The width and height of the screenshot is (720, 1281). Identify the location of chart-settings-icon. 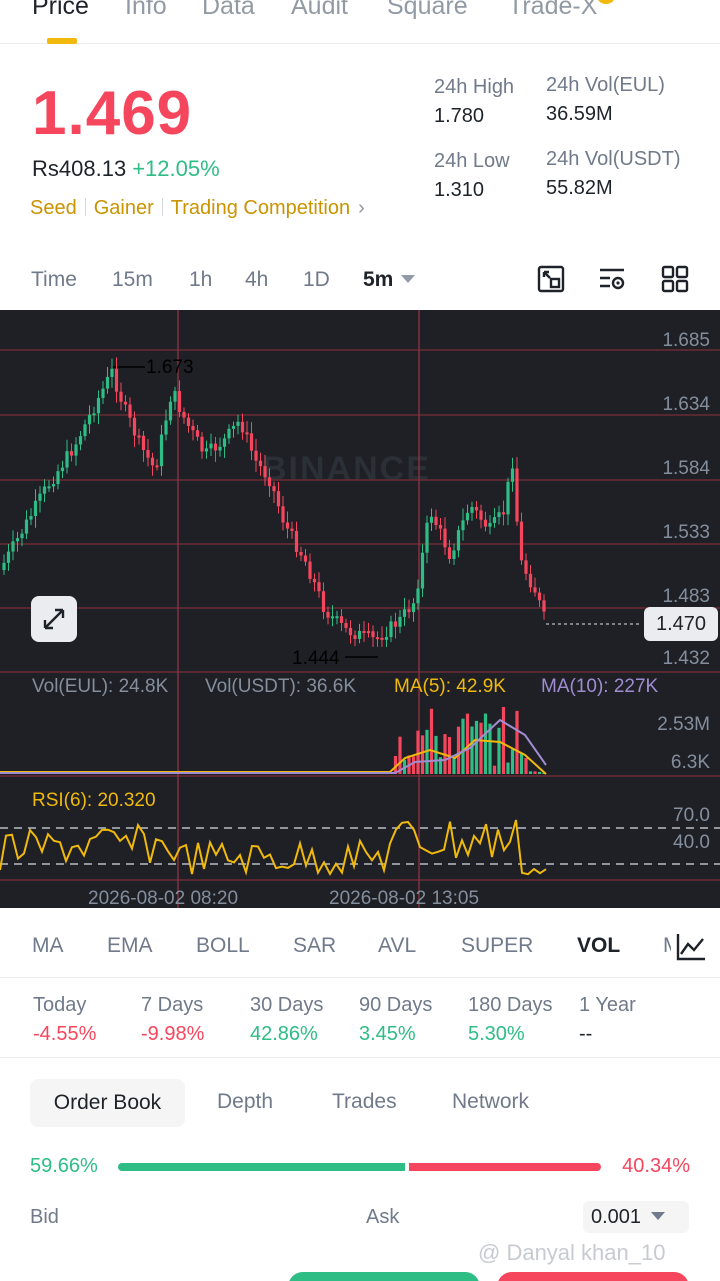
(612, 279).